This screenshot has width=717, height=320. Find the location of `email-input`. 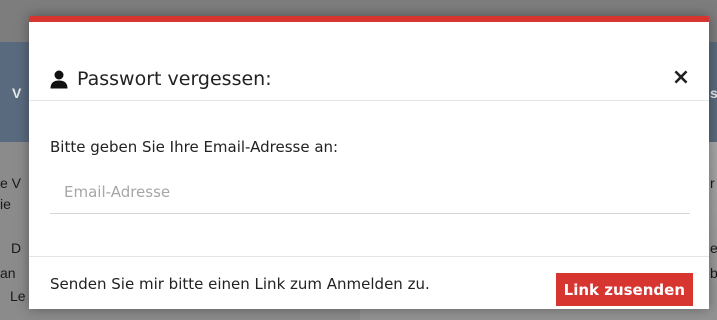

email-input is located at coordinates (370, 192).